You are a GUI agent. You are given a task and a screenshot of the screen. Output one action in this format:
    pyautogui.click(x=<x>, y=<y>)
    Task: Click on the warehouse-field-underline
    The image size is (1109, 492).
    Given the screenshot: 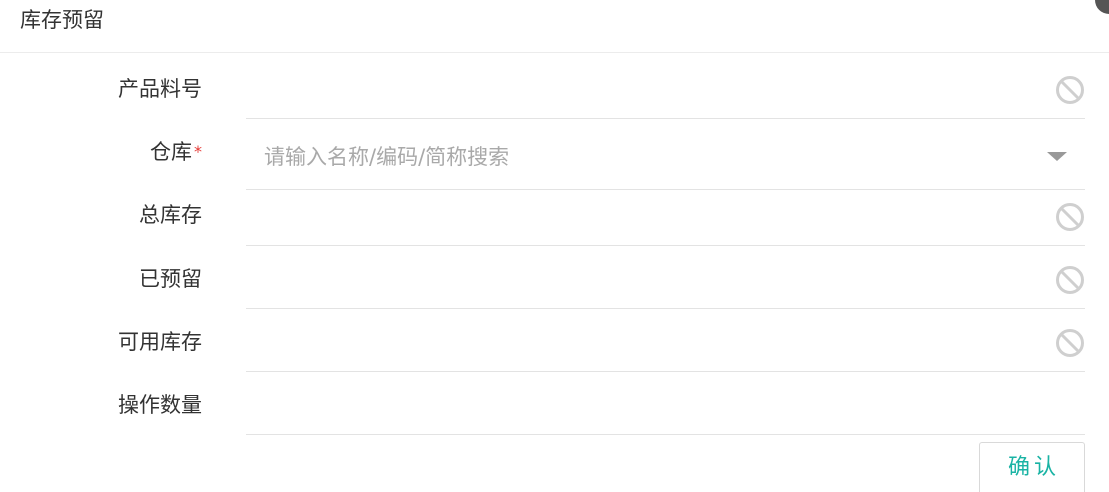 What is the action you would take?
    pyautogui.click(x=665, y=189)
    